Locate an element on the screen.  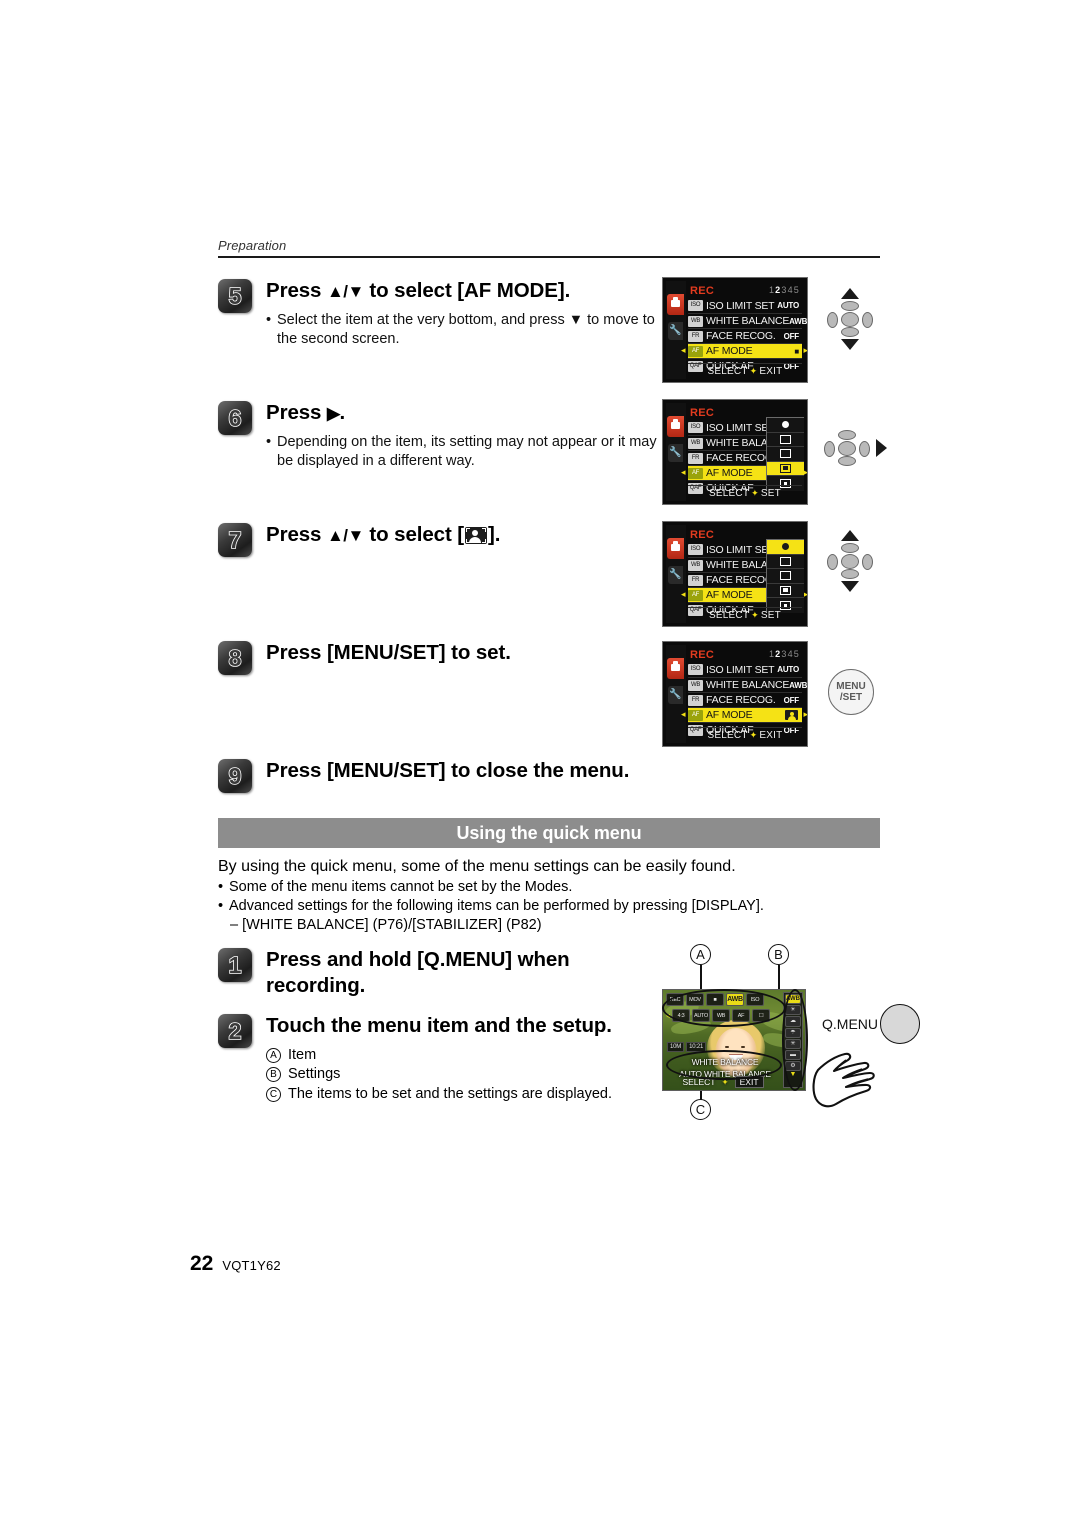
pad-down-button is located at coordinates (850, 332).